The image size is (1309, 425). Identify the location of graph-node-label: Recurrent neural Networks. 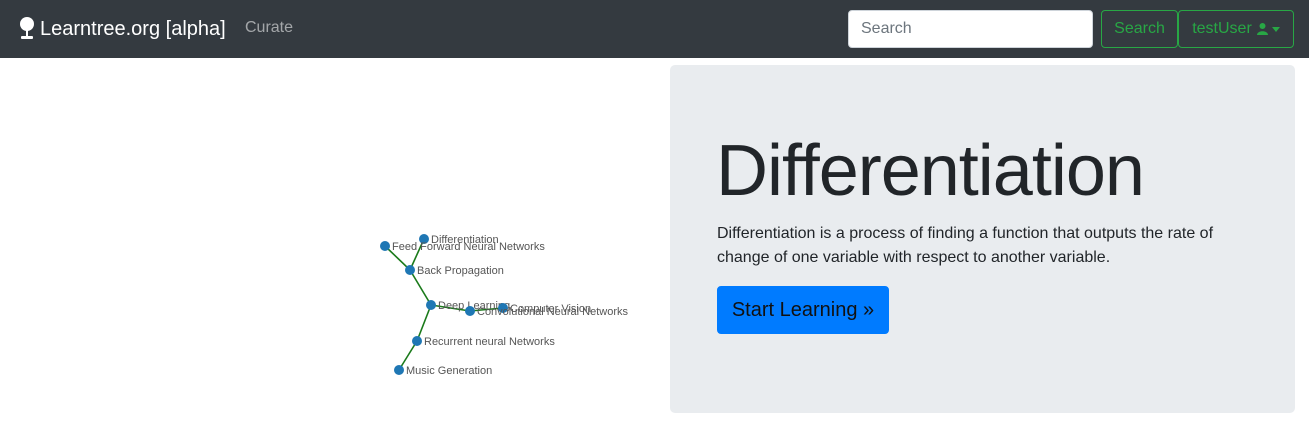
(489, 342).